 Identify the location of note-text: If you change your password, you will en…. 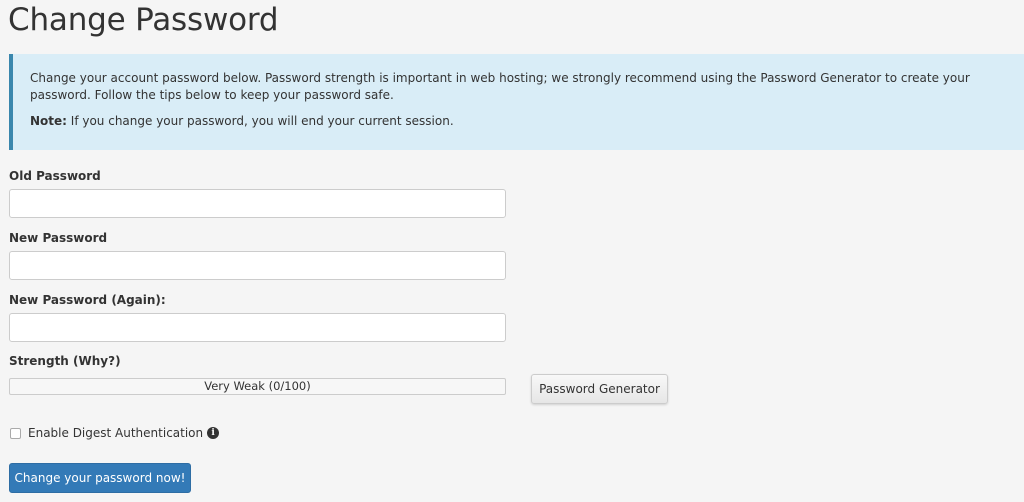
(260, 121).